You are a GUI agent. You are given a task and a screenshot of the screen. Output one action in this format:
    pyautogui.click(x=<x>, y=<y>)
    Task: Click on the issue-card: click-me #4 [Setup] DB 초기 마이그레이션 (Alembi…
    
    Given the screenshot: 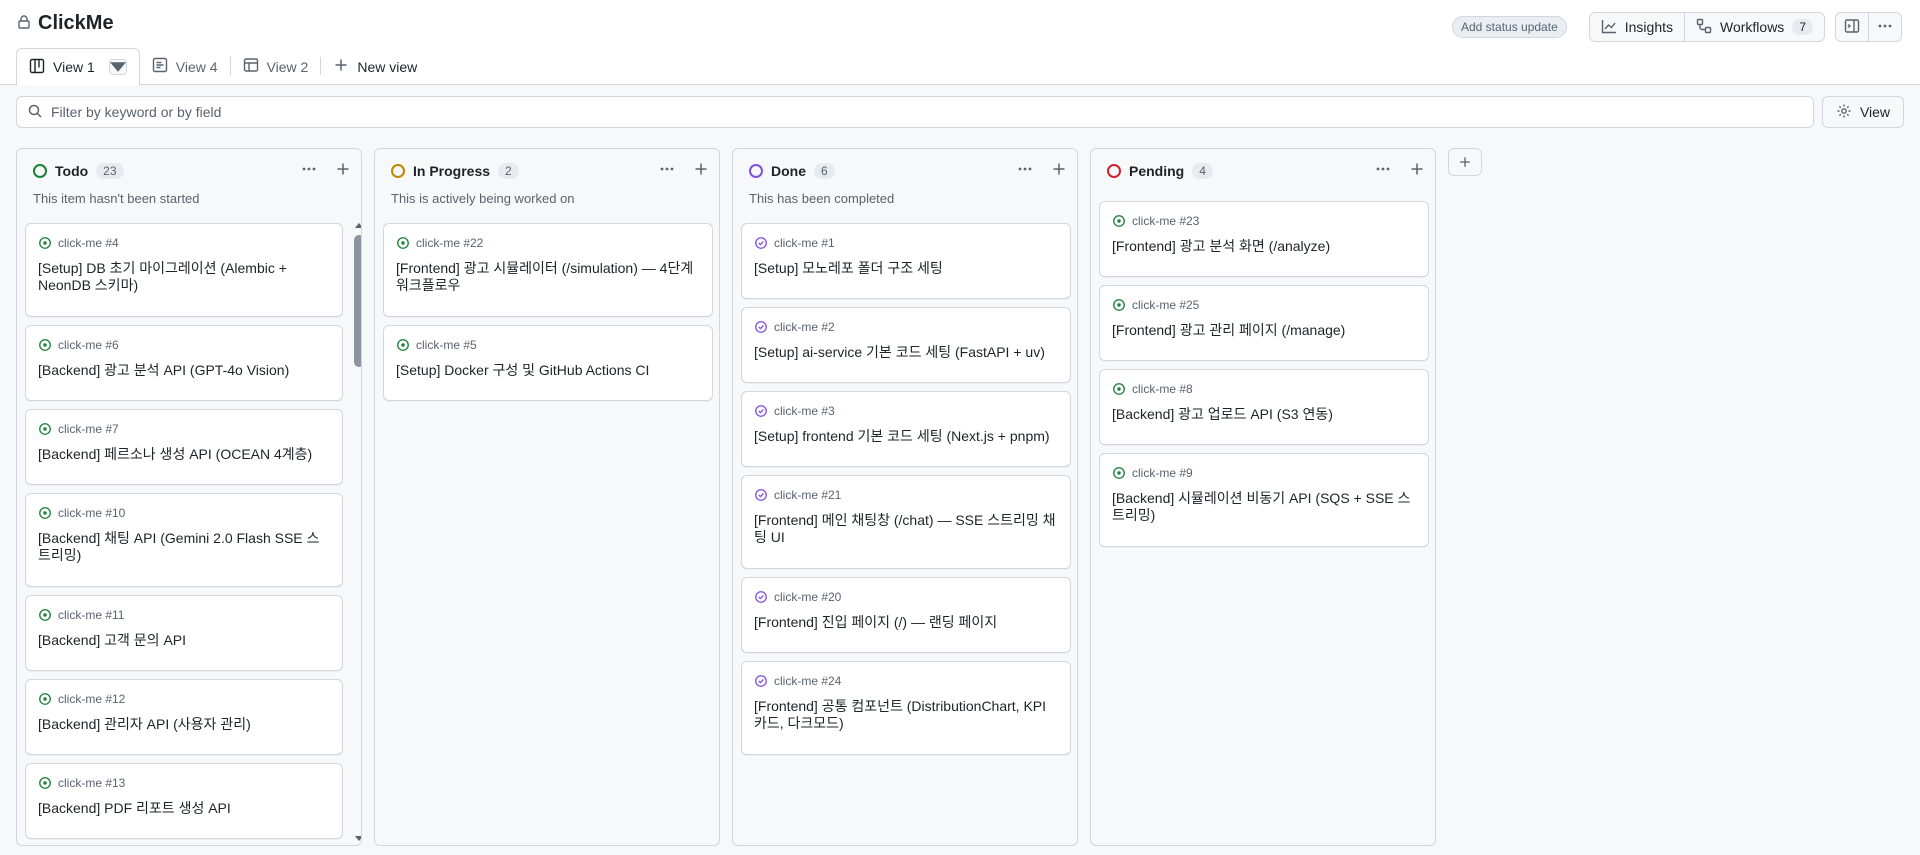 What is the action you would take?
    pyautogui.click(x=184, y=270)
    